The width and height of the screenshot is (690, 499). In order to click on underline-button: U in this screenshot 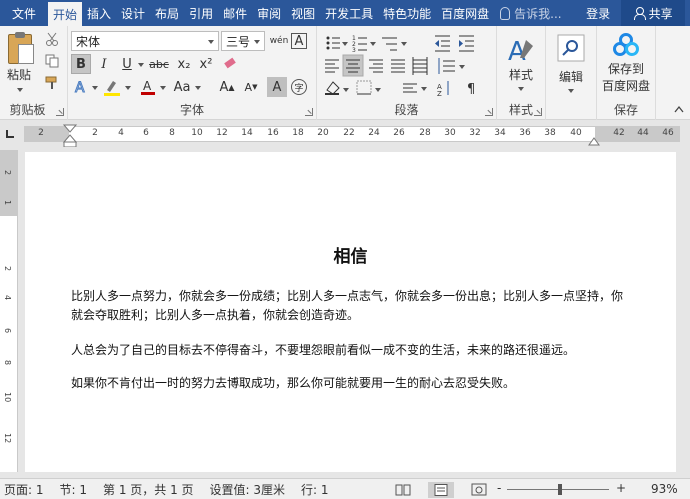, I will do `click(127, 64)`.